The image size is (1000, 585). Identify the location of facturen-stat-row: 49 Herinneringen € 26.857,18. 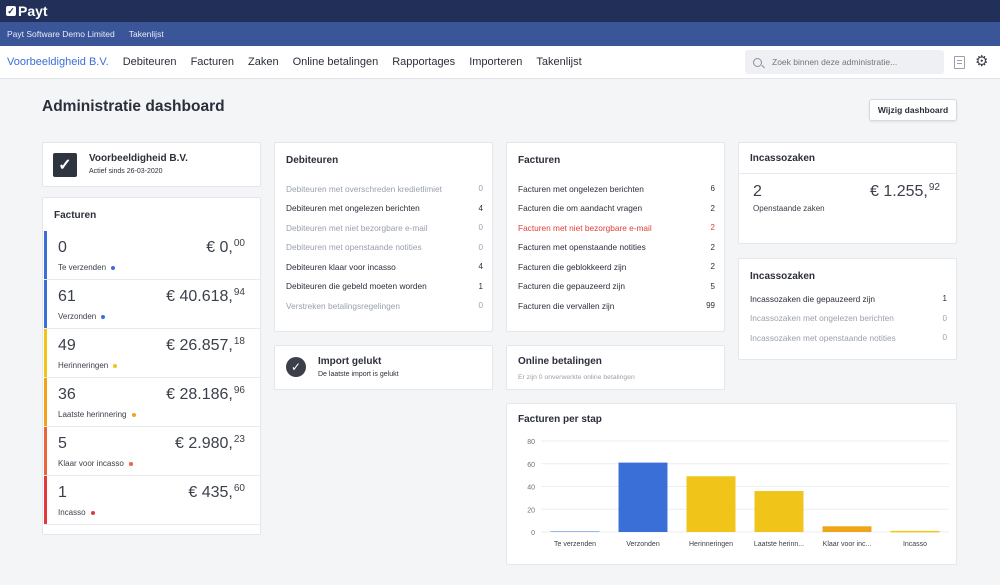
(152, 353).